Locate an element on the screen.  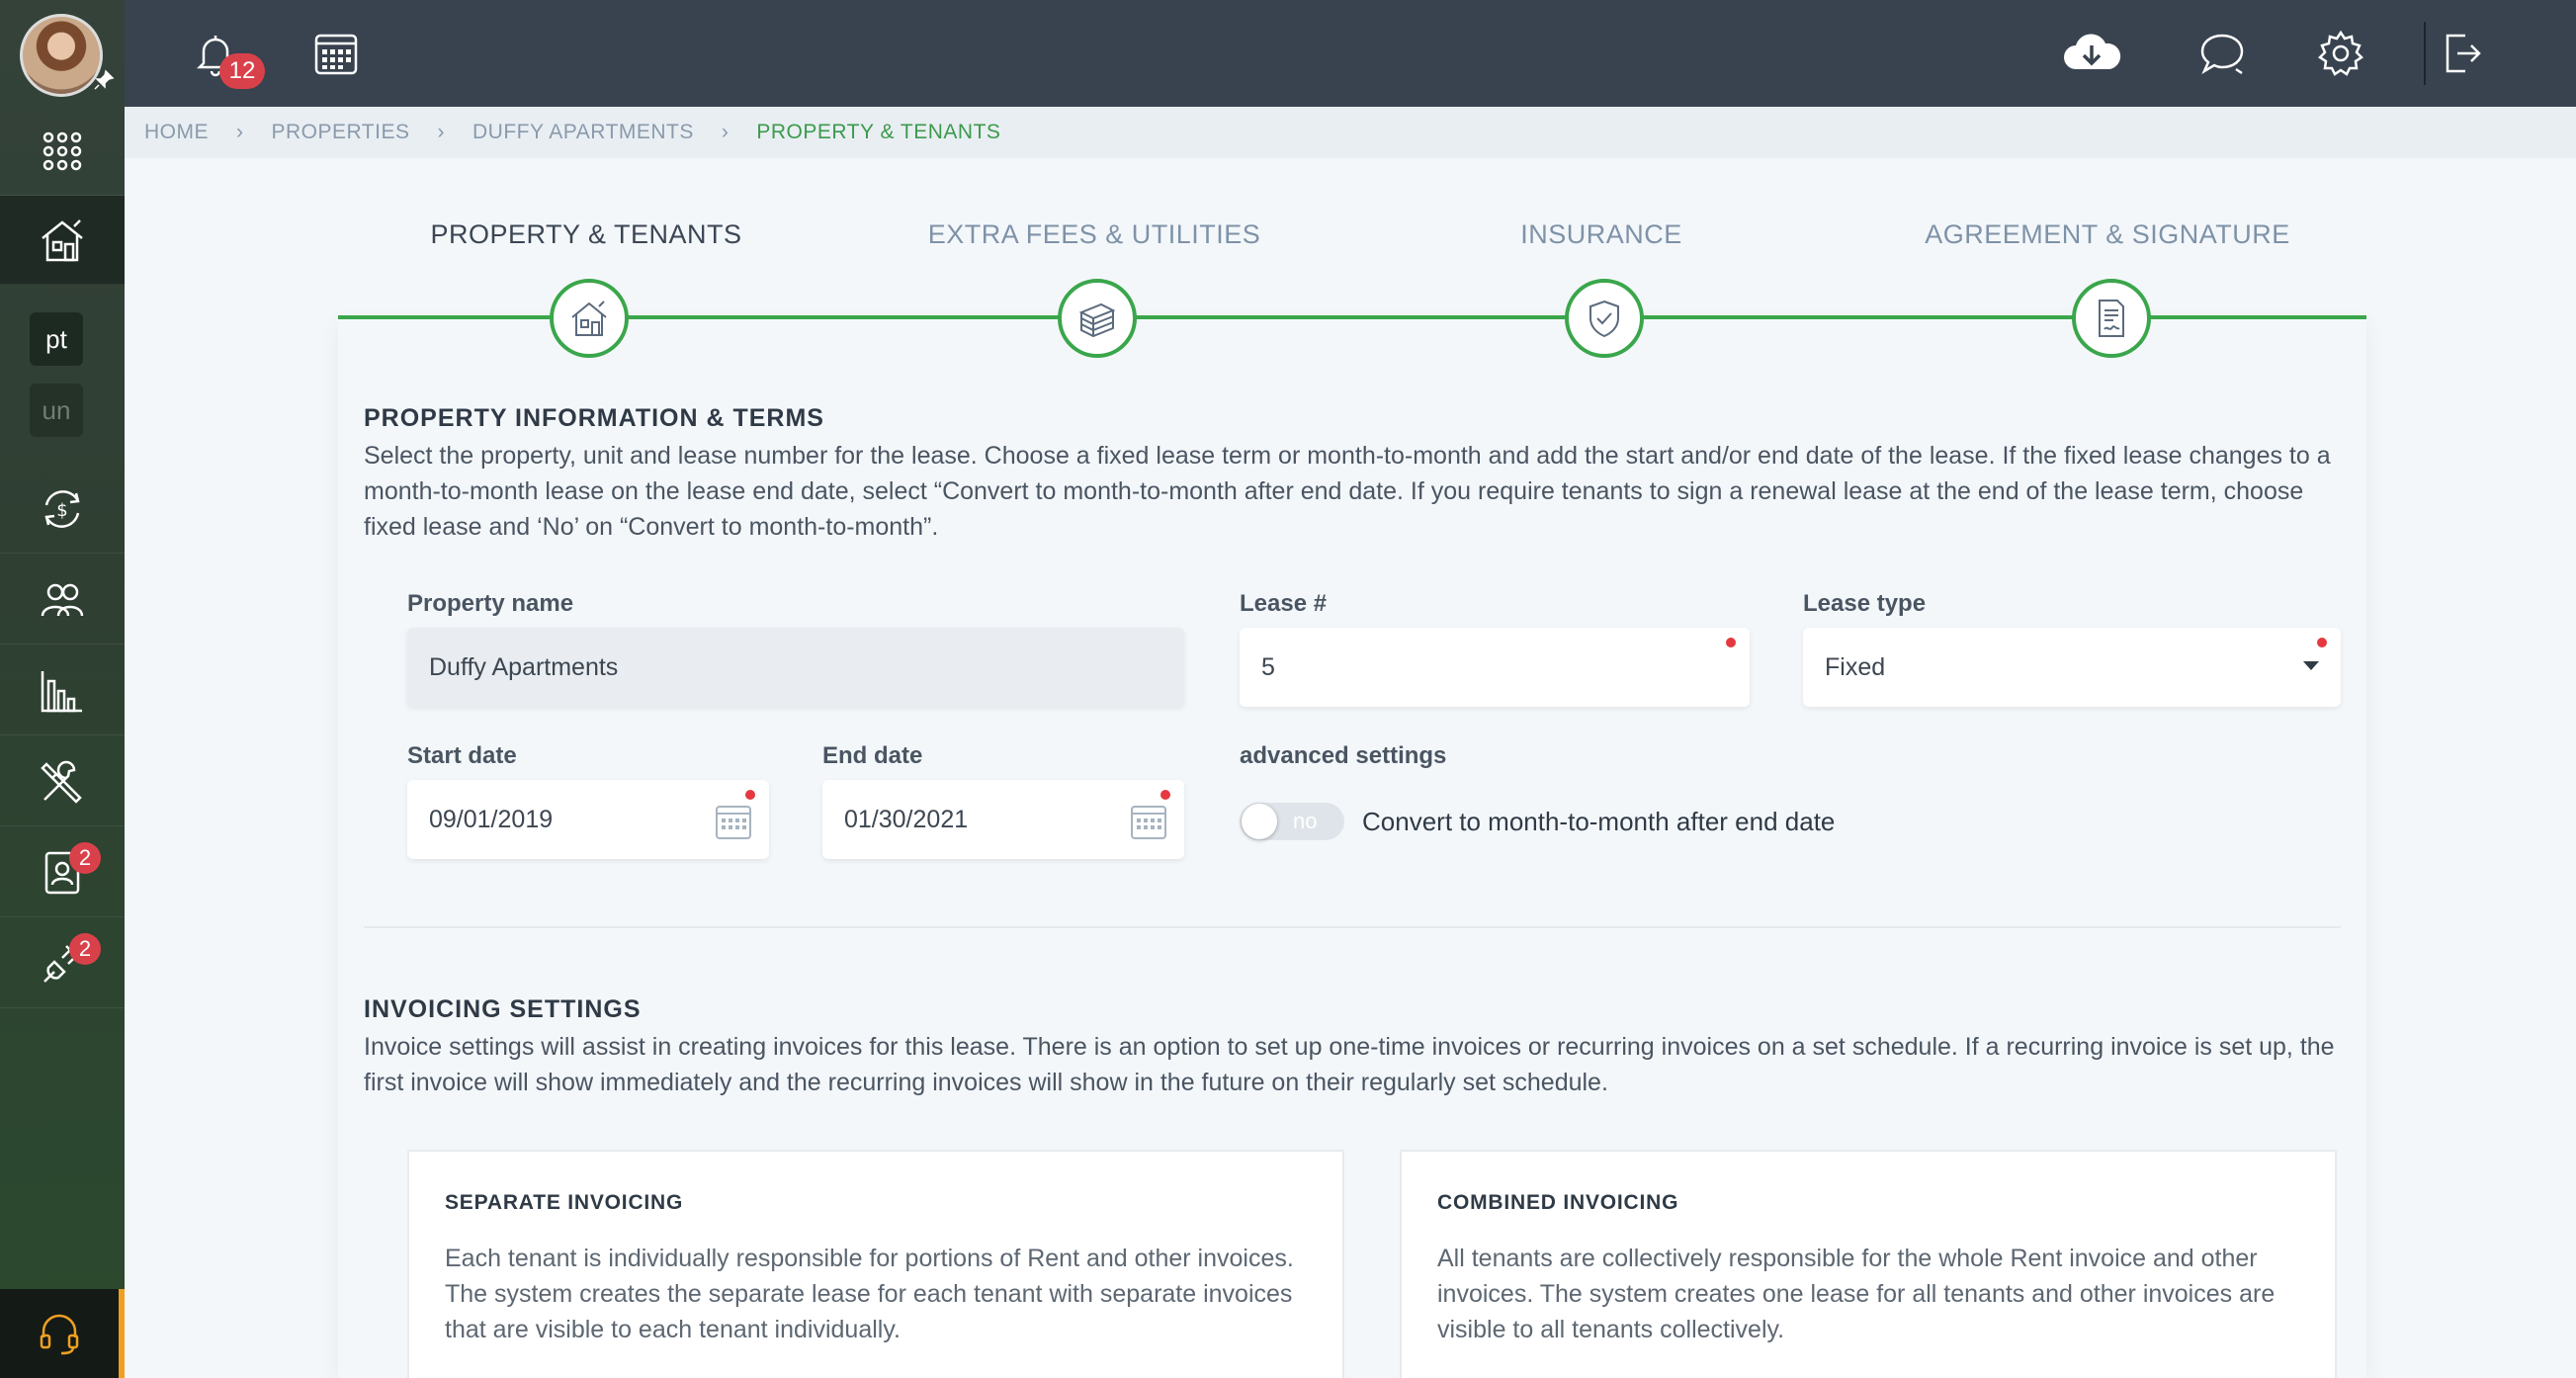
separate-invoicing-title: SEPARATE INVOICING is located at coordinates (564, 1202).